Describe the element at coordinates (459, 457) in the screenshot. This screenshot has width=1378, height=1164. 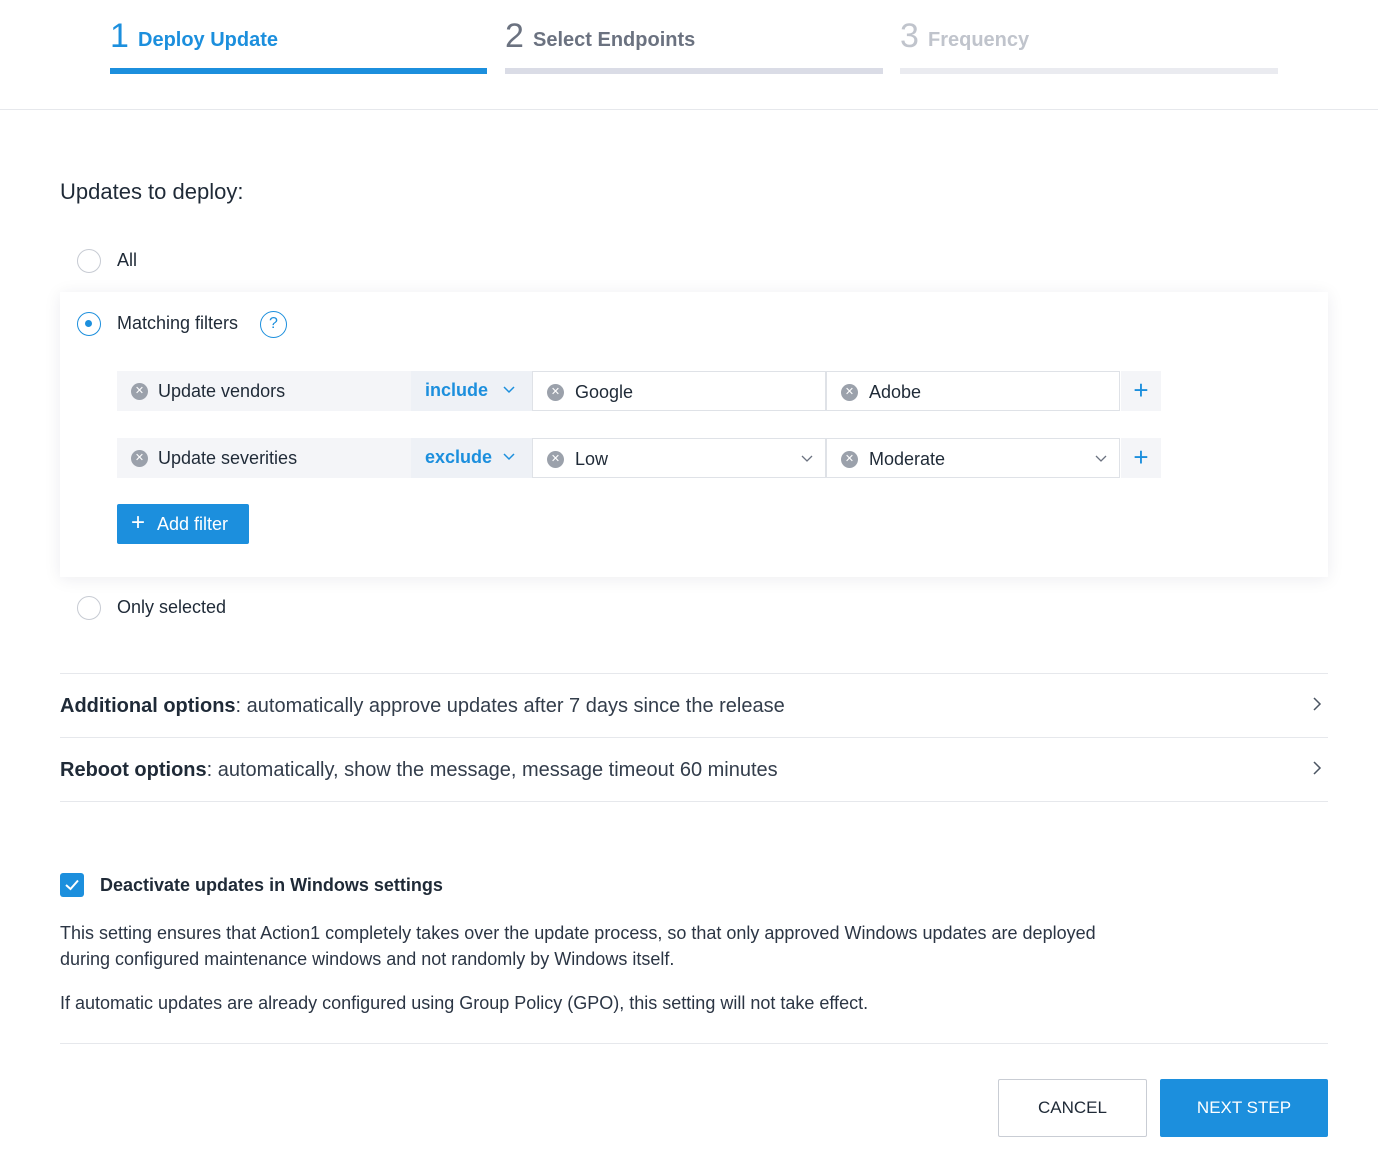
I see `filter-operator-label: exclude` at that location.